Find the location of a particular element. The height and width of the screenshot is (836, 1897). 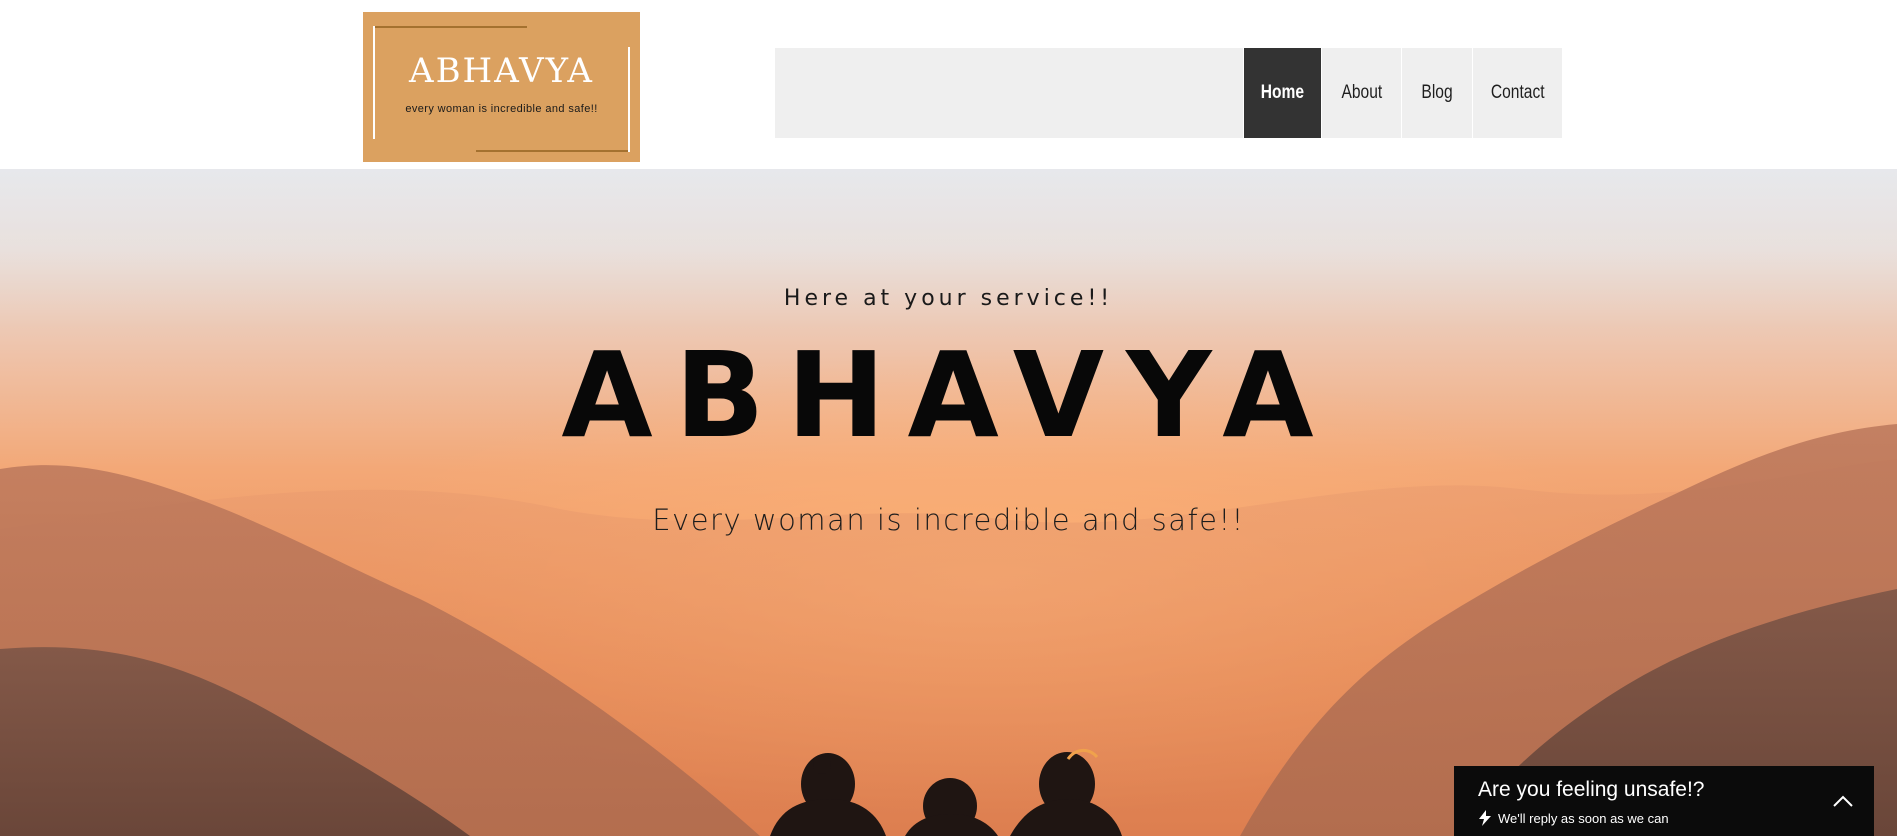

hero-kicker: Here at your service!! is located at coordinates (948, 298).